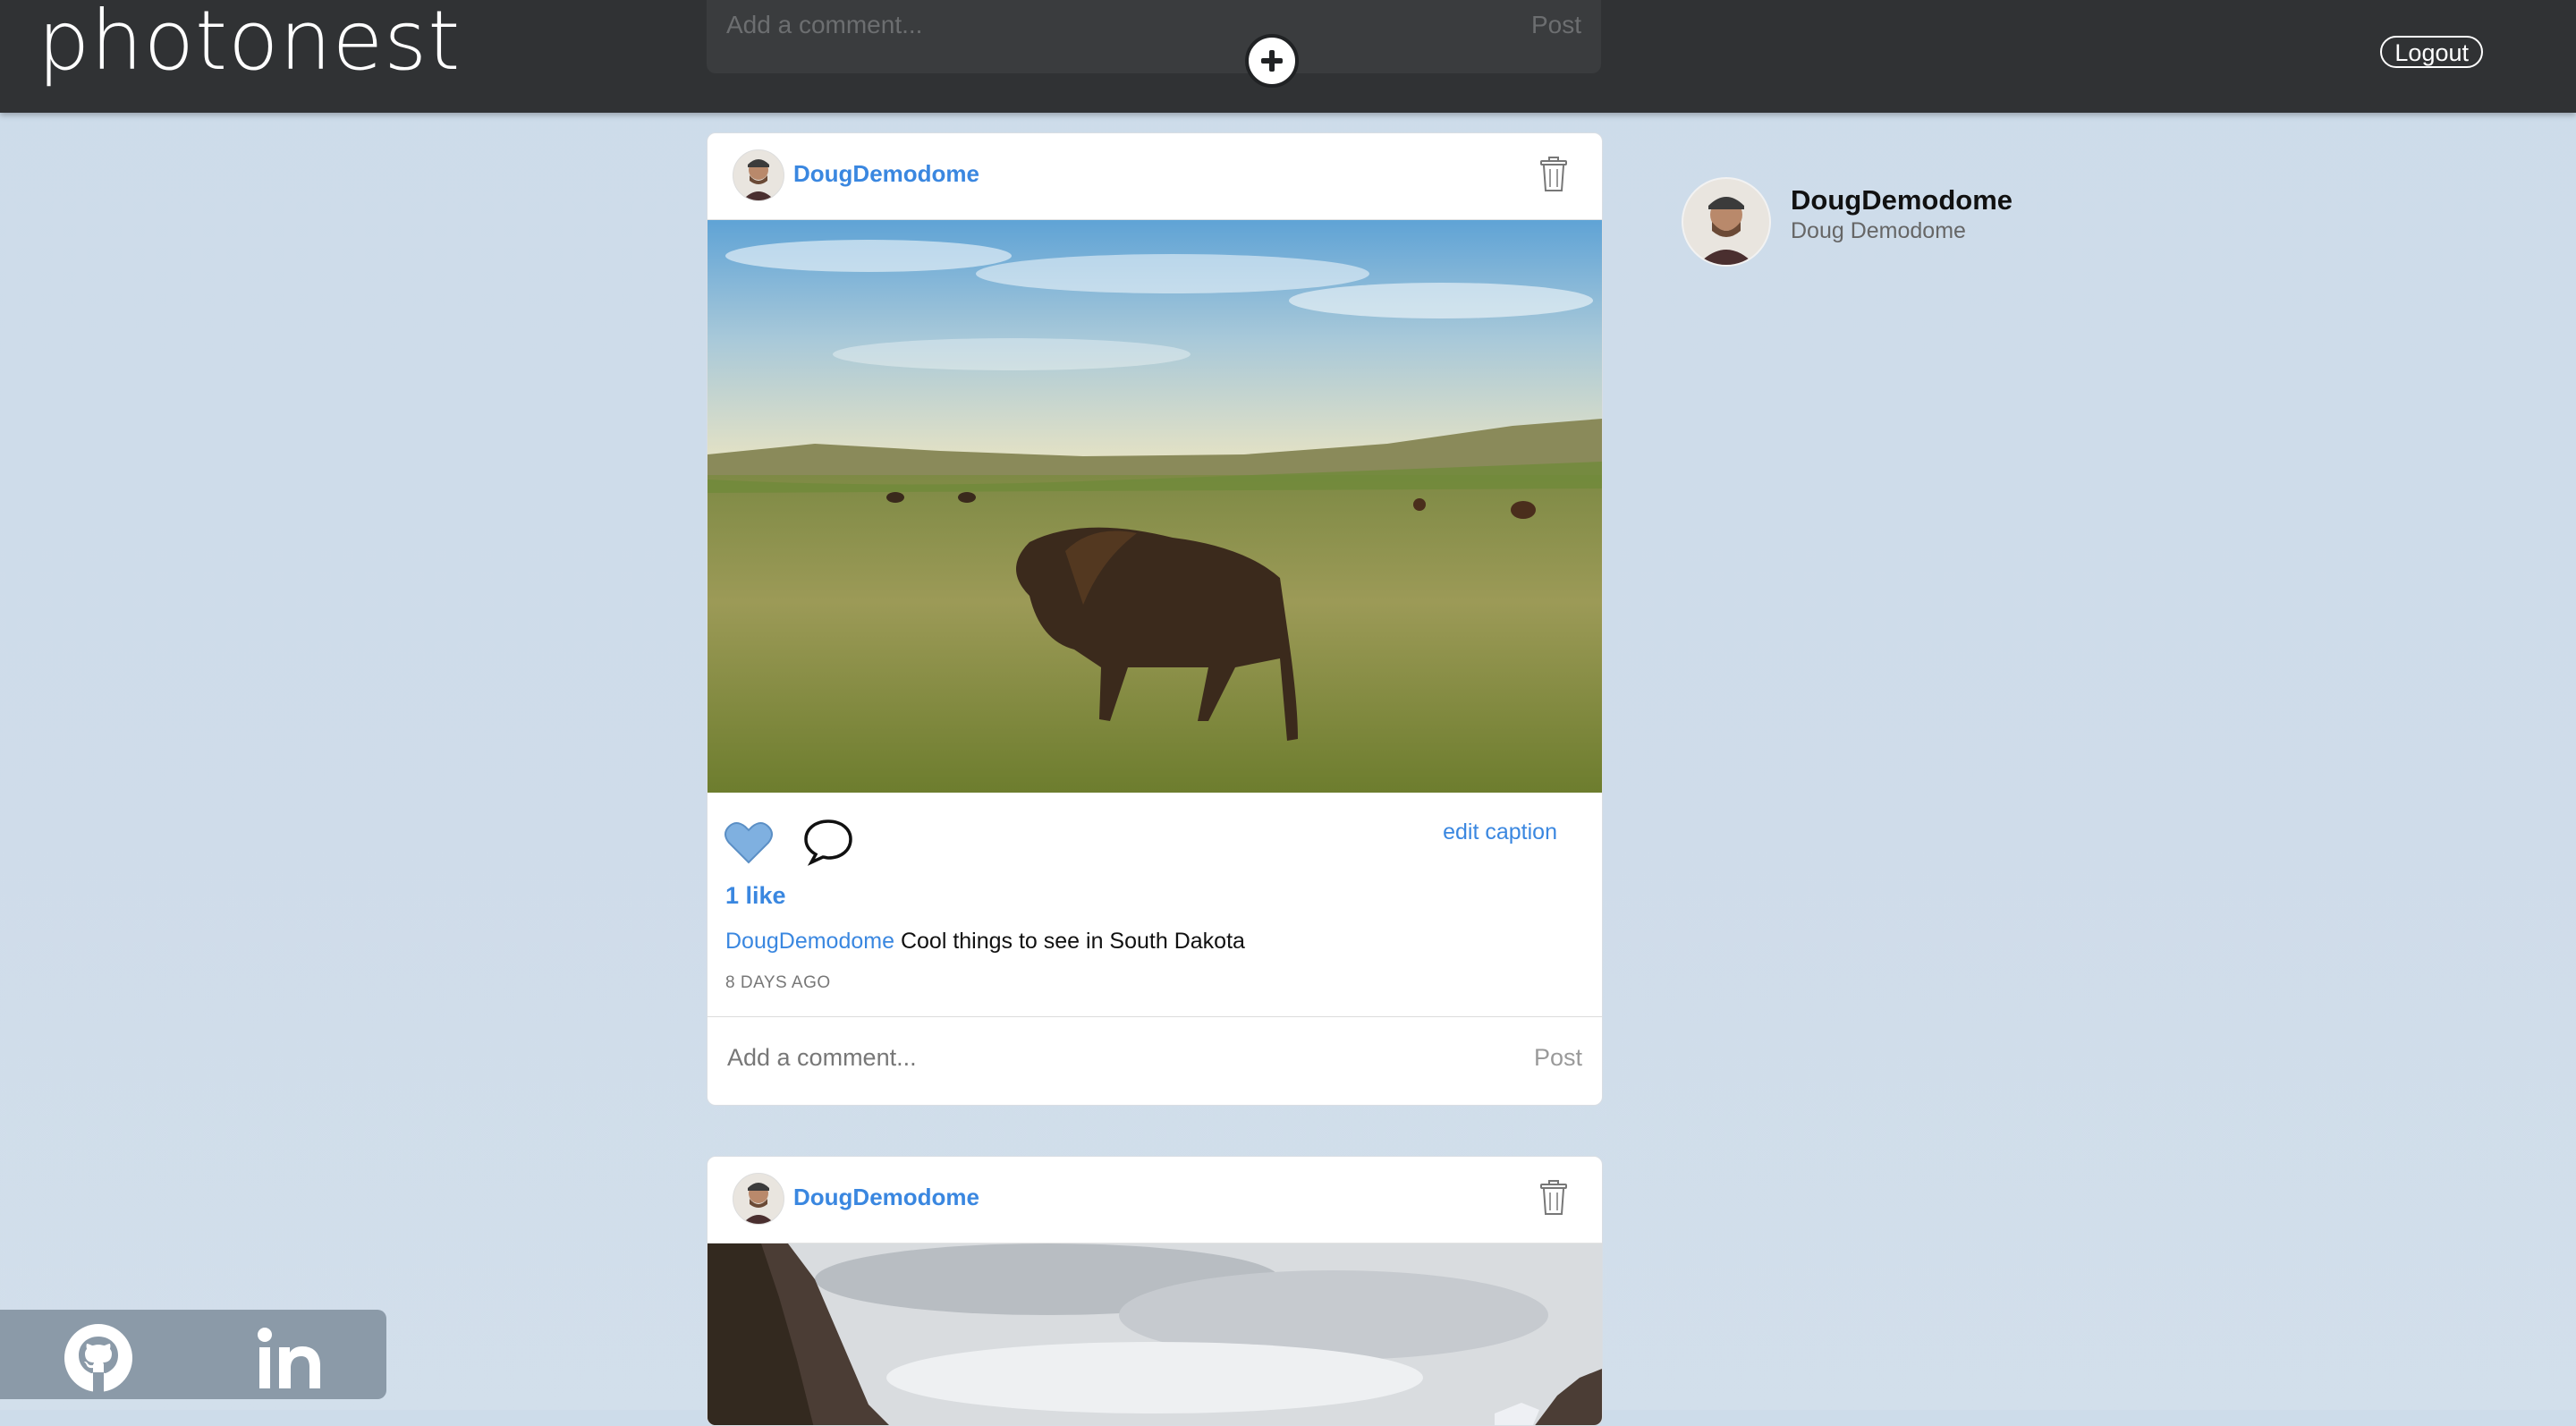 The image size is (2576, 1426). I want to click on social-links-bar, so click(193, 1355).